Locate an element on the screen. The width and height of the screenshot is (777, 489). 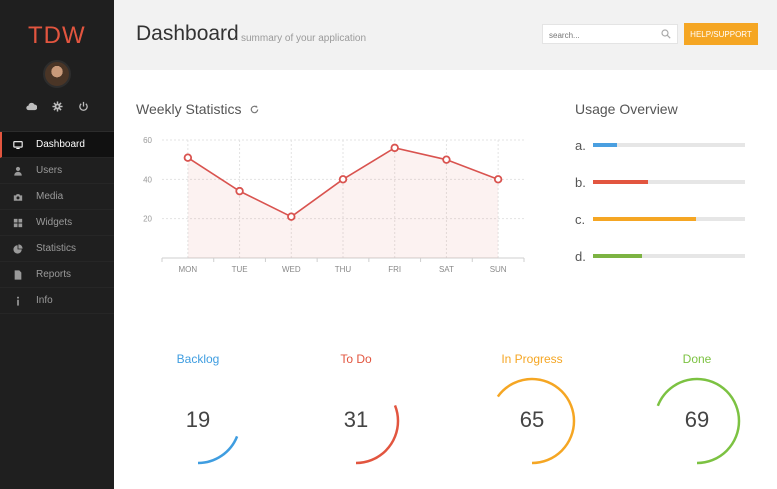
usage-row: a. is located at coordinates (660, 145).